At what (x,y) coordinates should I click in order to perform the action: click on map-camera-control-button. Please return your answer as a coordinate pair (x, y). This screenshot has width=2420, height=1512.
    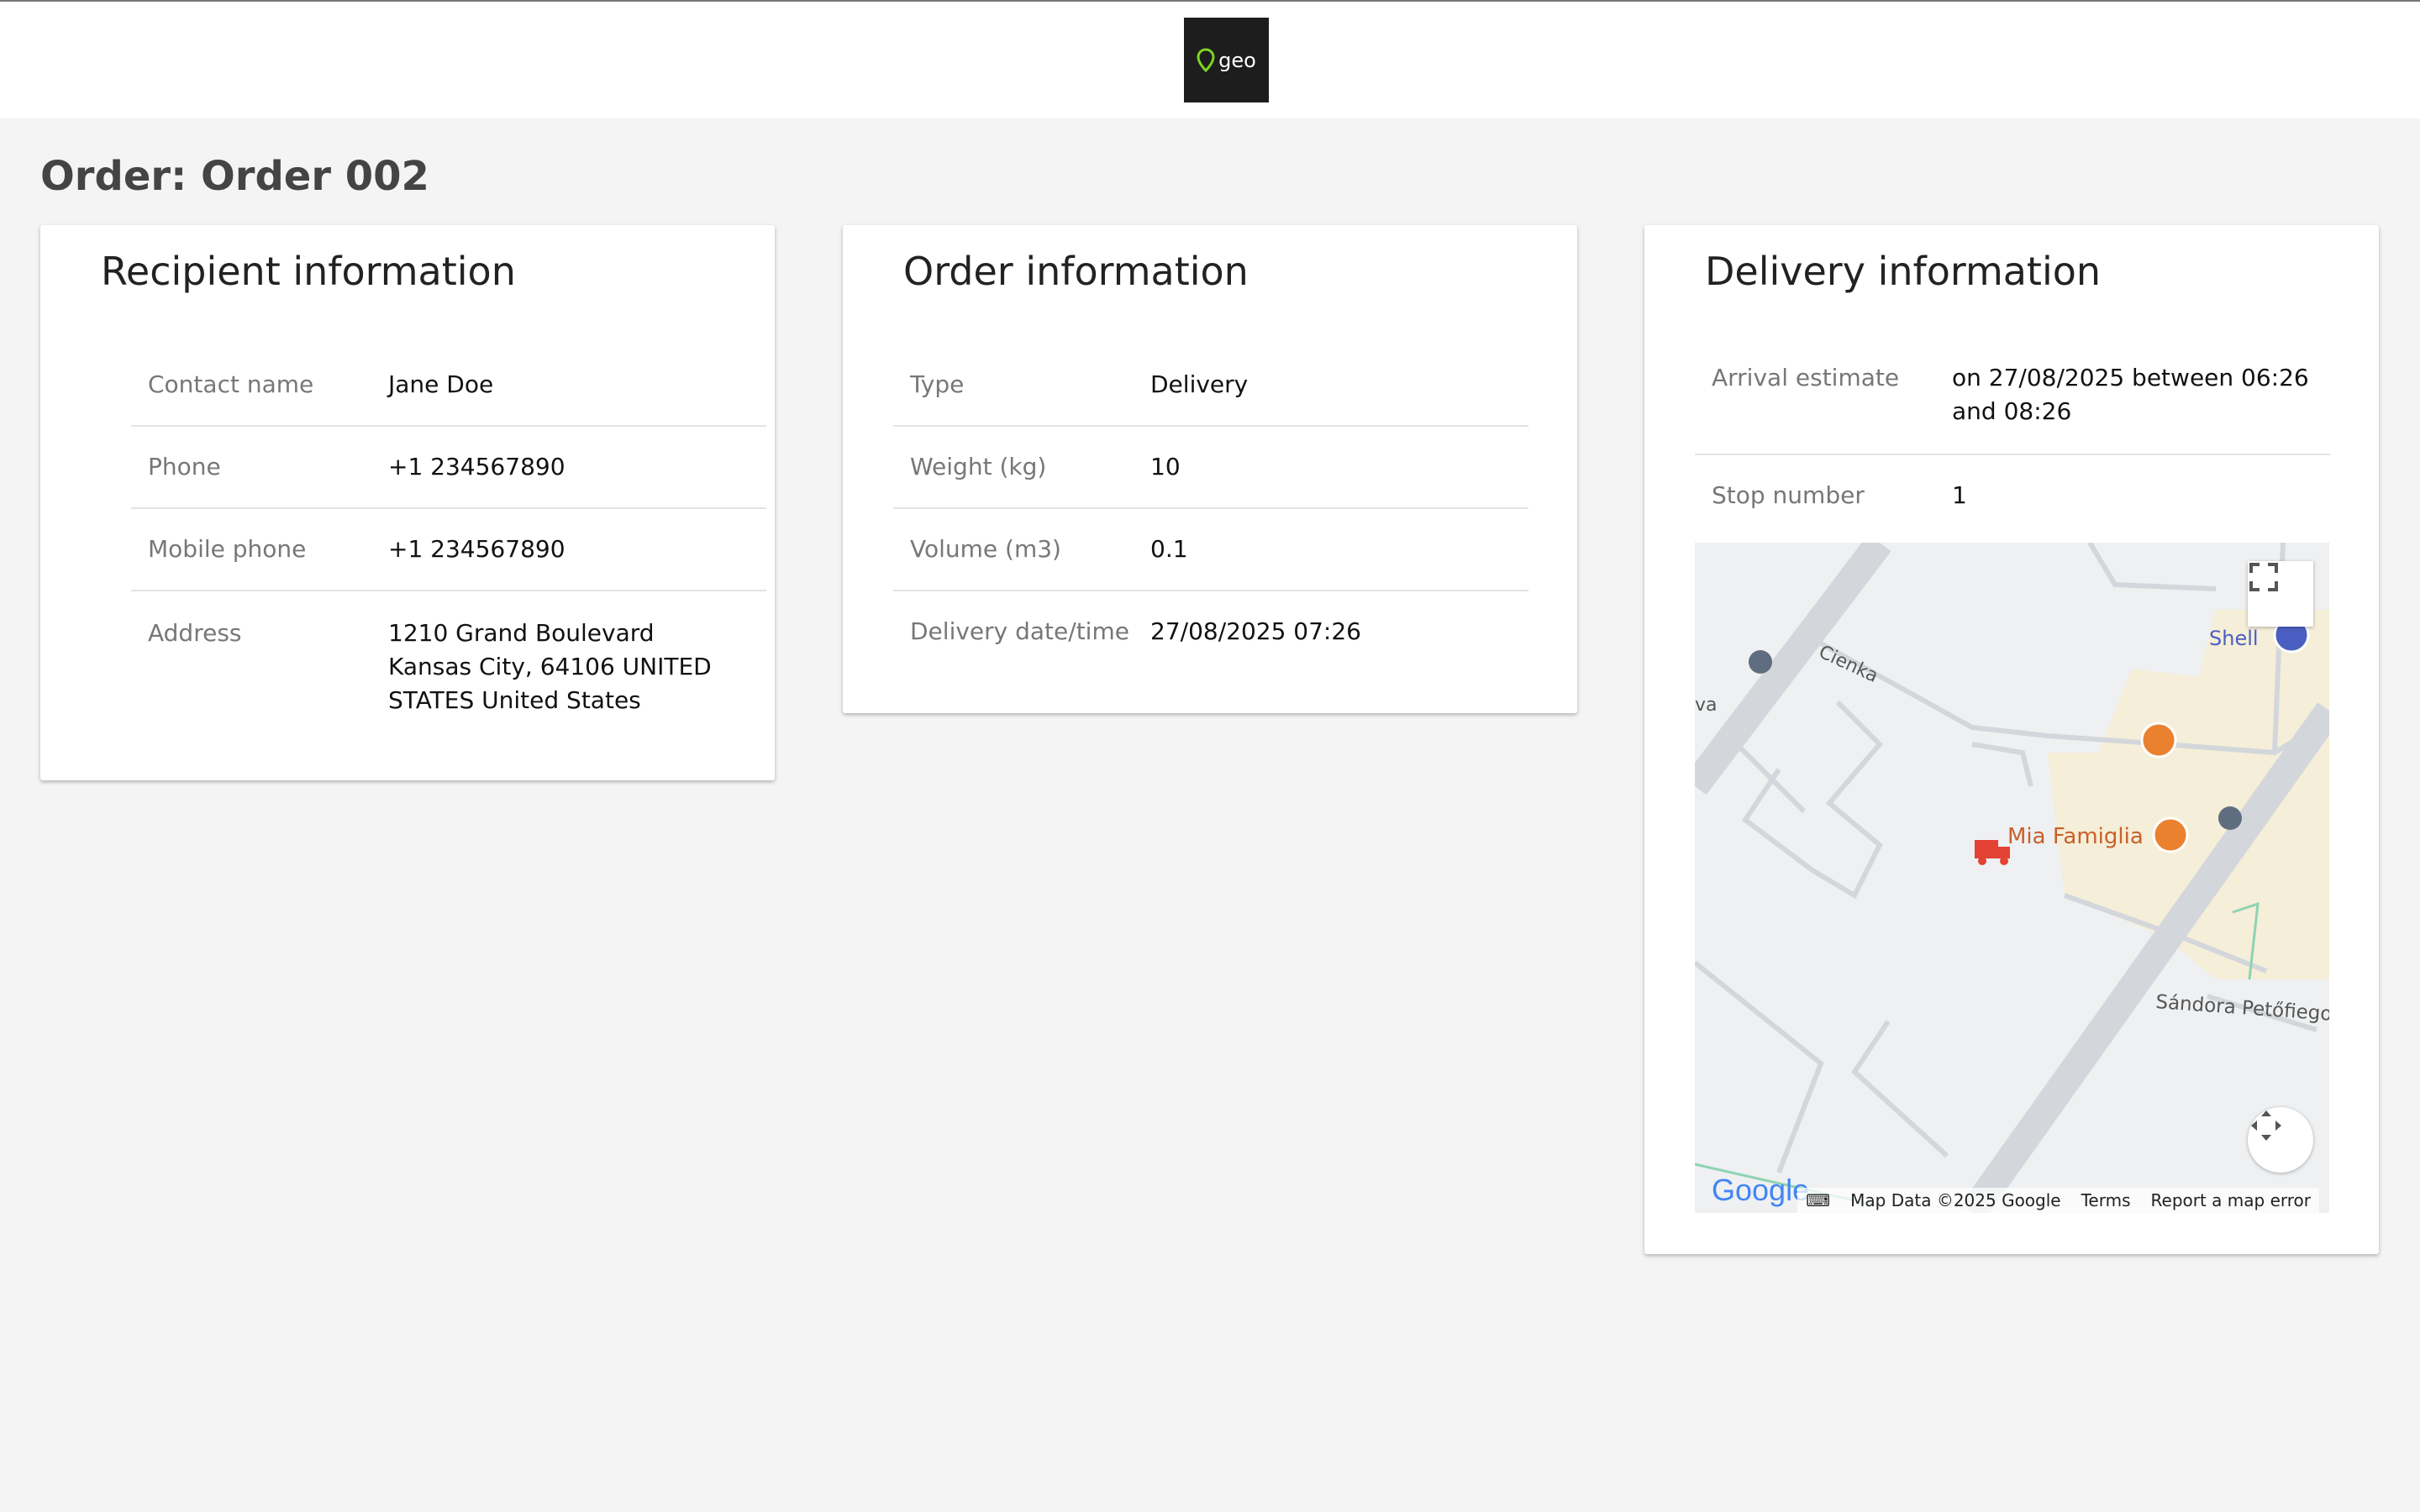
    Looking at the image, I should click on (2280, 1140).